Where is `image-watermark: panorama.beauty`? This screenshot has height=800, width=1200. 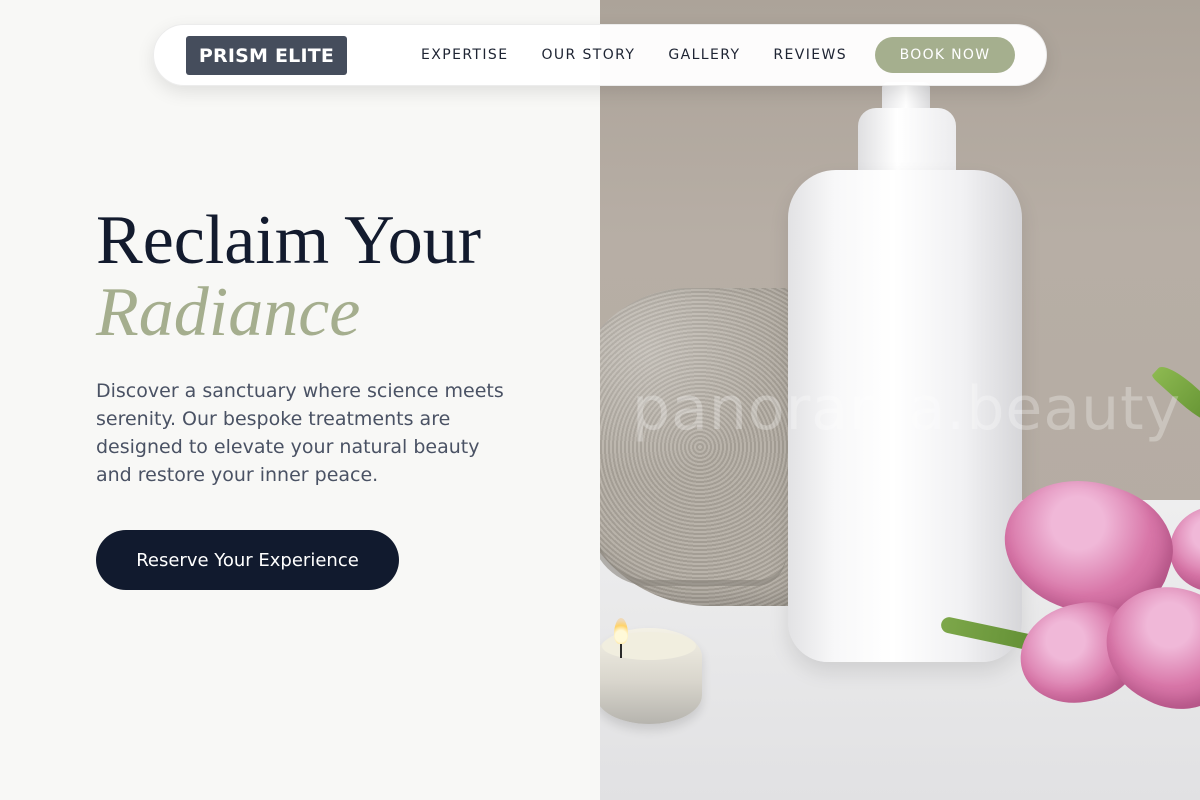 image-watermark: panorama.beauty is located at coordinates (907, 409).